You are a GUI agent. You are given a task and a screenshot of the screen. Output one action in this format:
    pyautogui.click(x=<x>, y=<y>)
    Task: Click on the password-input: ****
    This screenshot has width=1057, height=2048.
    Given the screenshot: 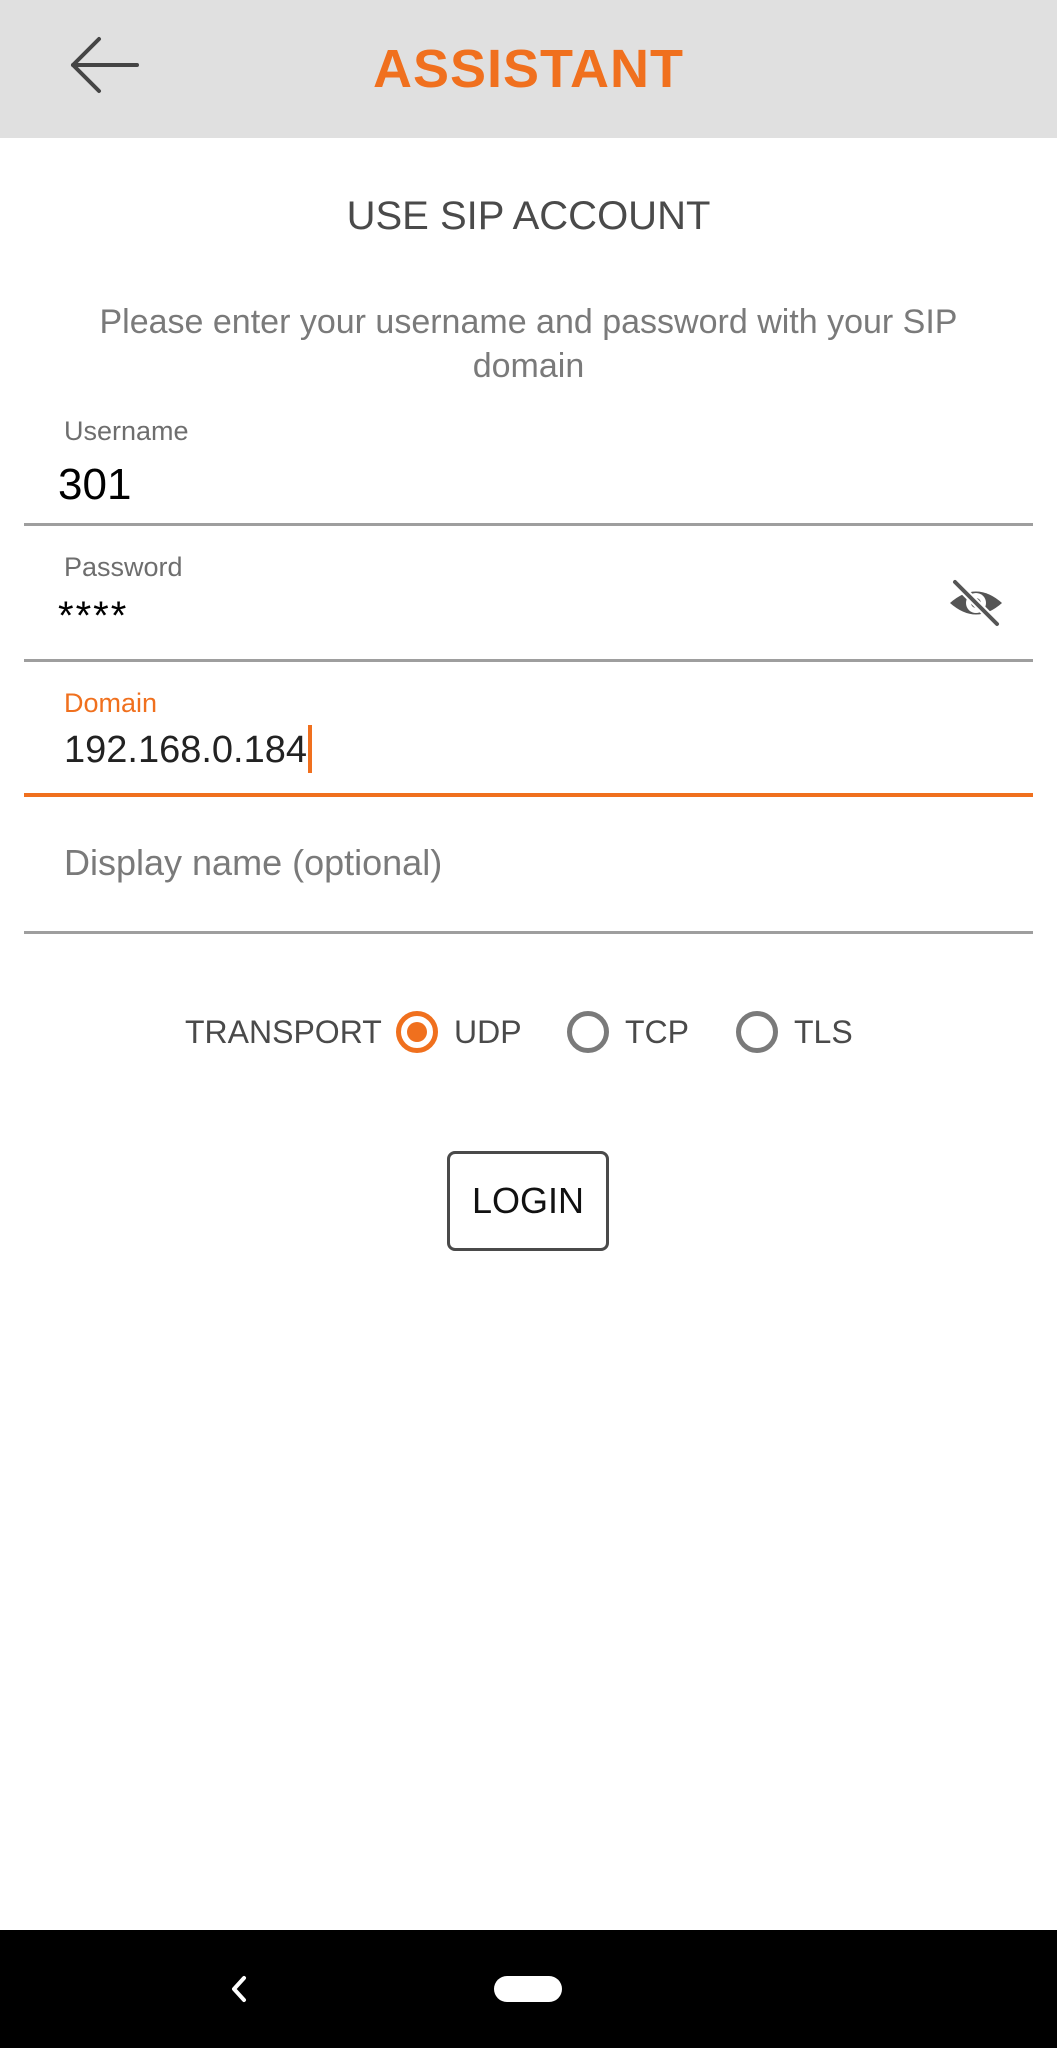 What is the action you would take?
    pyautogui.click(x=93, y=616)
    